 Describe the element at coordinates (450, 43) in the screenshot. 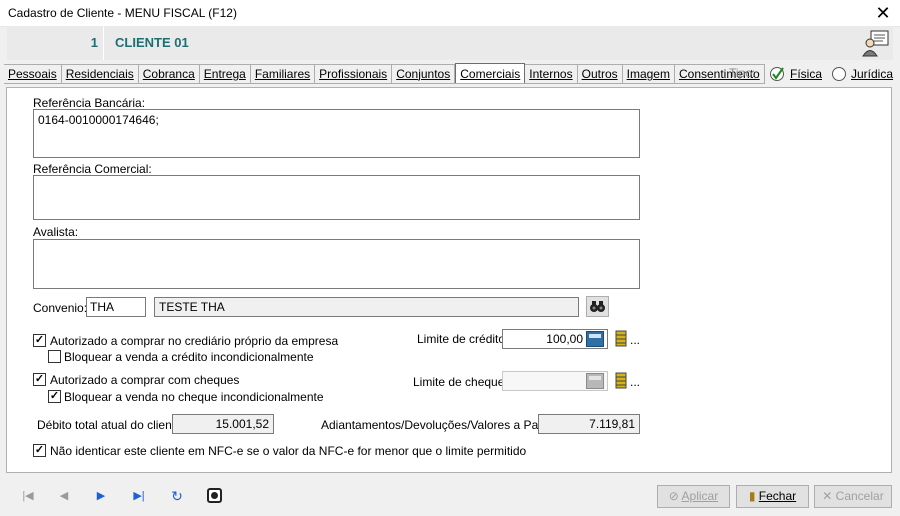

I see `client-header: 1 CLIENTE 01` at that location.